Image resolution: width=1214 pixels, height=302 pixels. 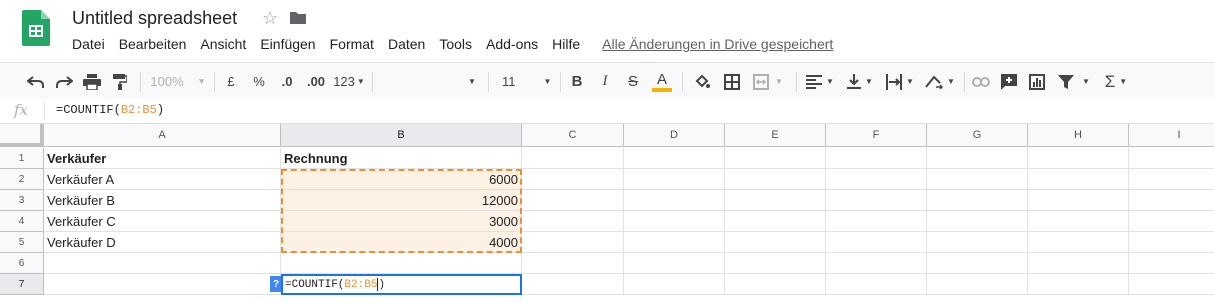 I want to click on cell-b5: 4000, so click(x=401, y=242).